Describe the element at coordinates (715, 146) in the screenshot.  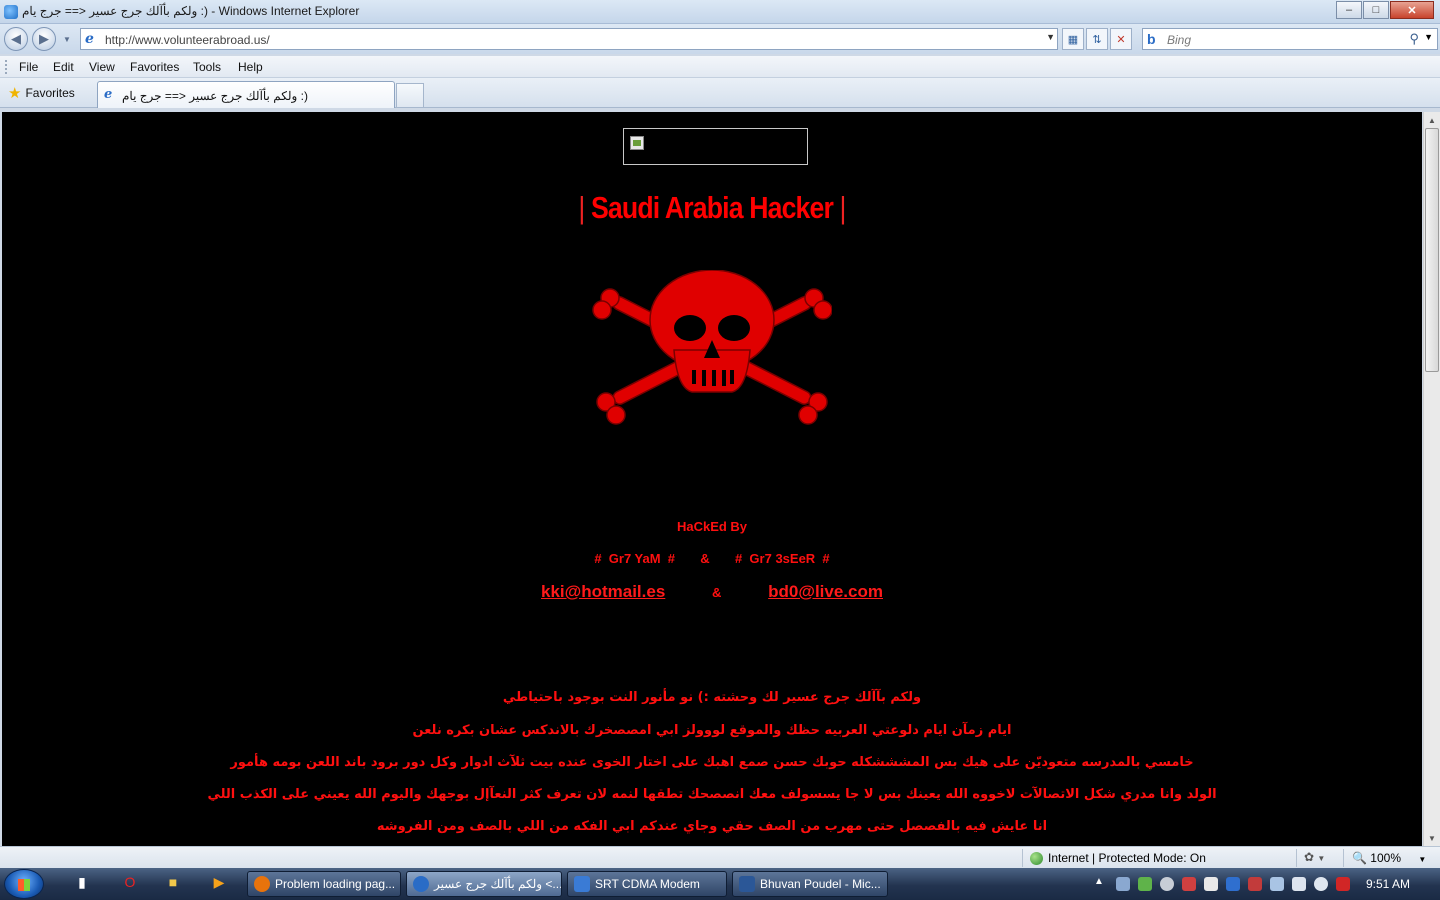
I see `broken-image` at that location.